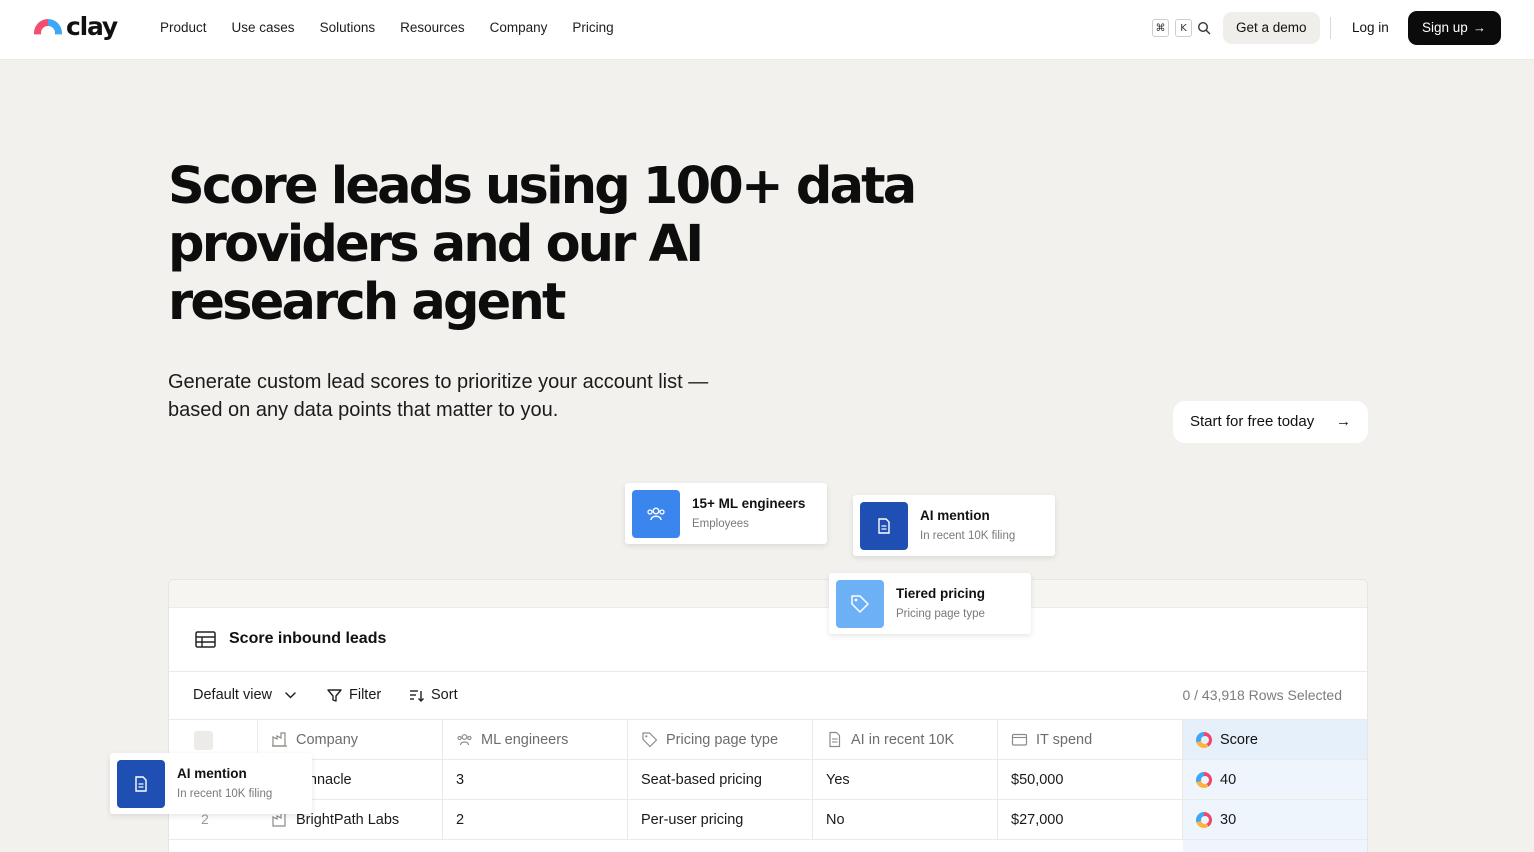  What do you see at coordinates (1275, 820) in the screenshot?
I see `table-cell-score: 30` at bounding box center [1275, 820].